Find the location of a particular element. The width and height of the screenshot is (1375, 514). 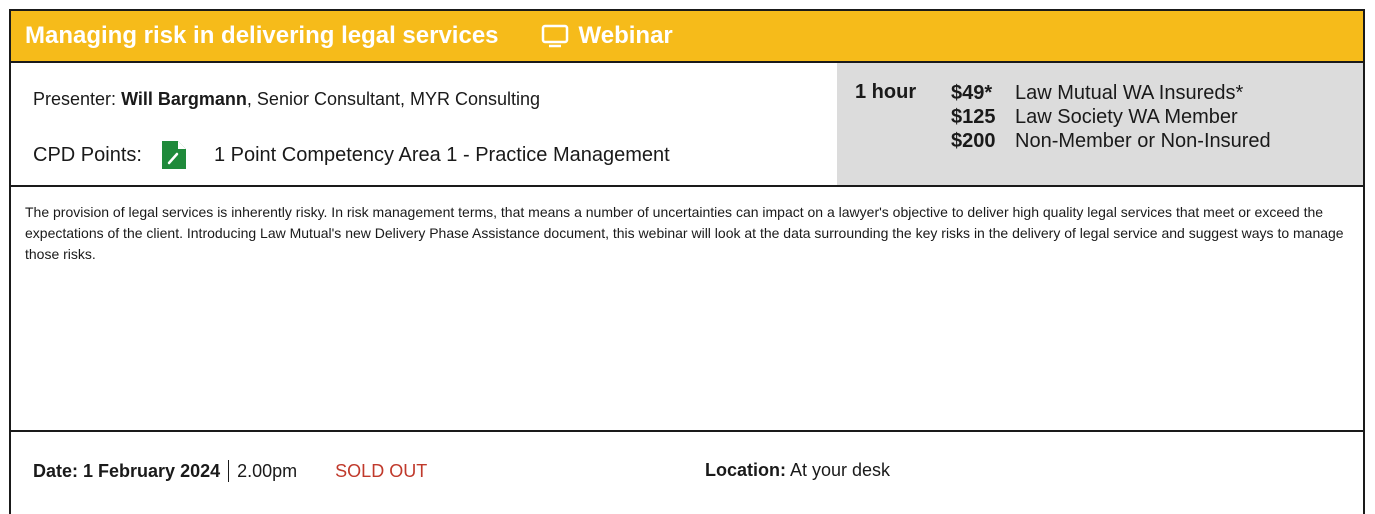

price-row: $125 Law Society WA Member is located at coordinates (1111, 117).